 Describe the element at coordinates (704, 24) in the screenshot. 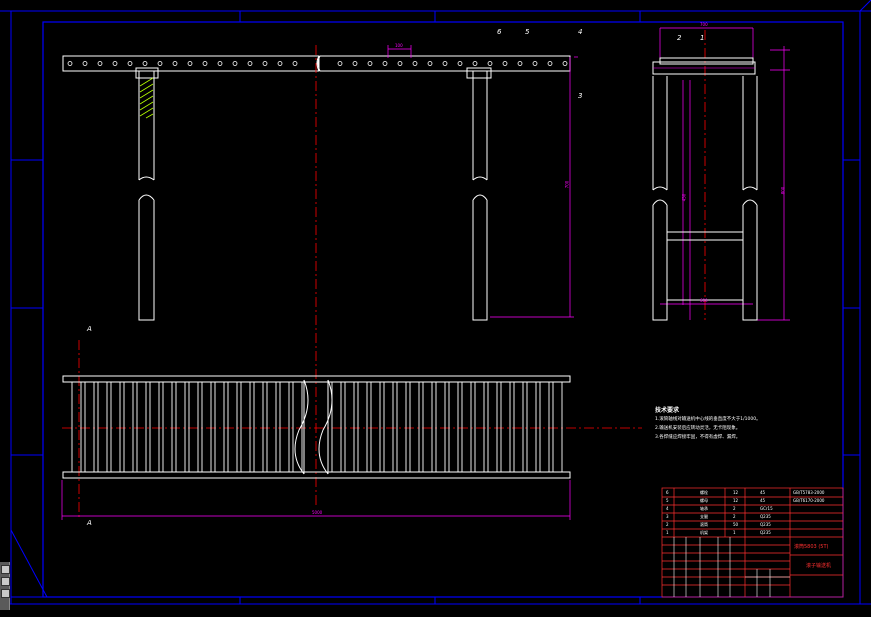

I see `dim-width-top: 700` at that location.